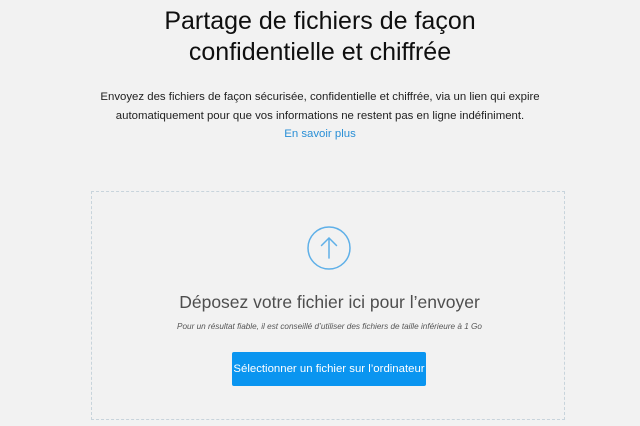 Image resolution: width=640 pixels, height=426 pixels. I want to click on learn-more-link: En savoir plus, so click(320, 134).